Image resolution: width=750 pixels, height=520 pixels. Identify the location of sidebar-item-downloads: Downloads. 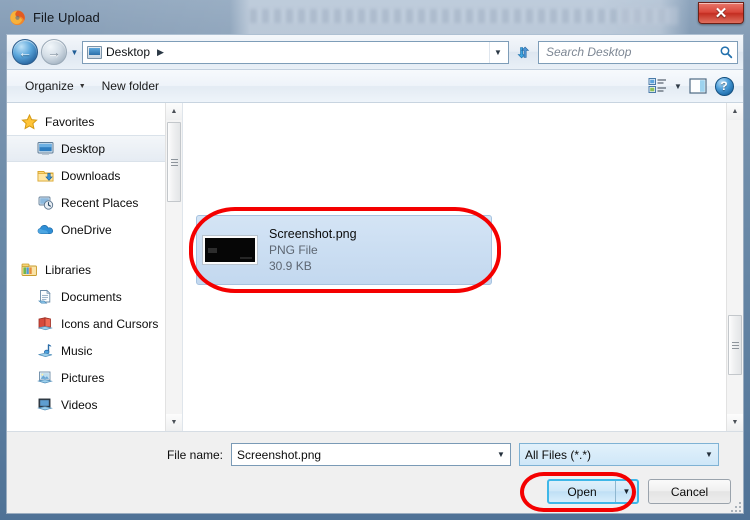
(94, 175).